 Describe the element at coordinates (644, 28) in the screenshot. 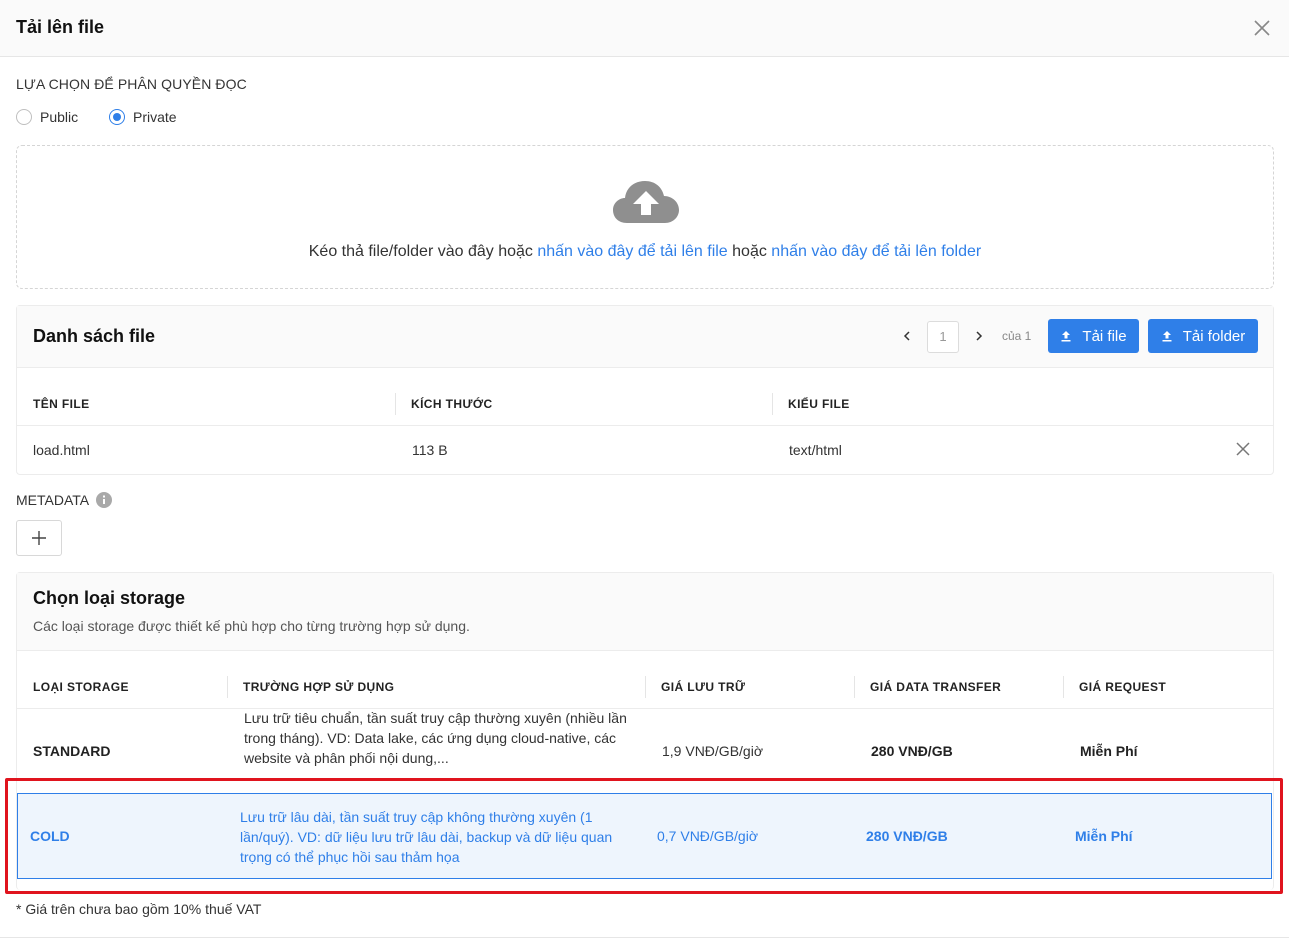

I see `dialog-header: Tải lên file` at that location.